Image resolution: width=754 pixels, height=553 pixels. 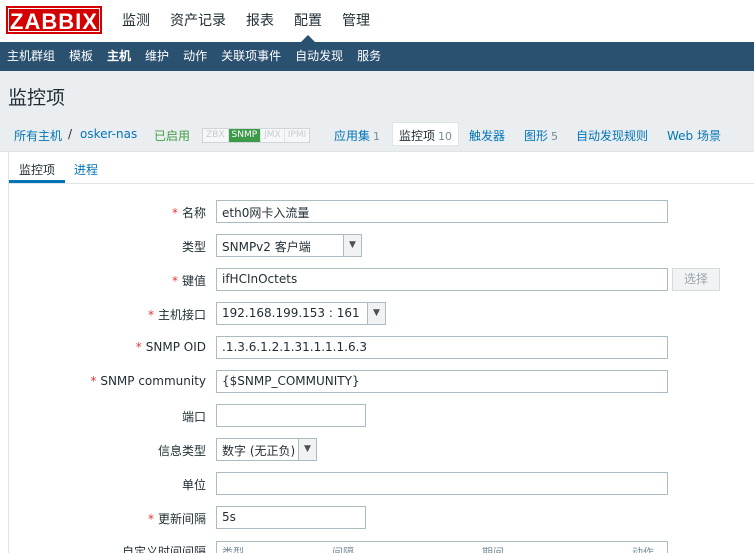 What do you see at coordinates (696, 279) in the screenshot?
I see `select-key-button: 选择` at bounding box center [696, 279].